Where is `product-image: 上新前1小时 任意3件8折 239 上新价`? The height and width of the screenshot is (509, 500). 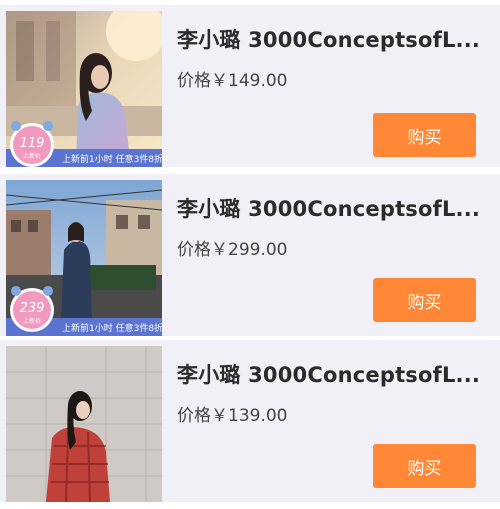
product-image: 上新前1小时 任意3件8折 239 上新价 is located at coordinates (84, 258).